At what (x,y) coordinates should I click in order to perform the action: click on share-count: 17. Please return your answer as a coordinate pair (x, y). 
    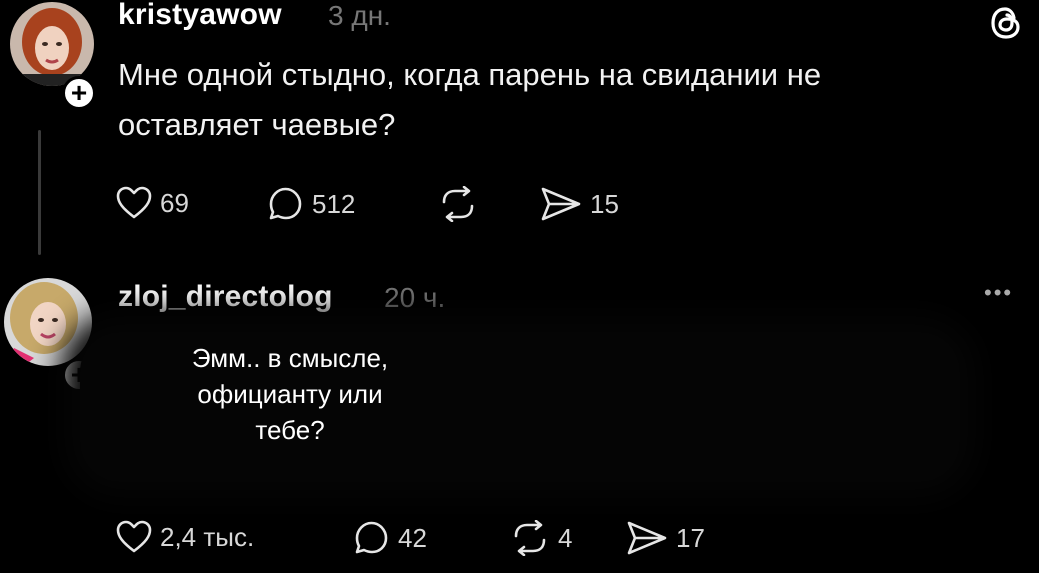
    Looking at the image, I should click on (690, 537).